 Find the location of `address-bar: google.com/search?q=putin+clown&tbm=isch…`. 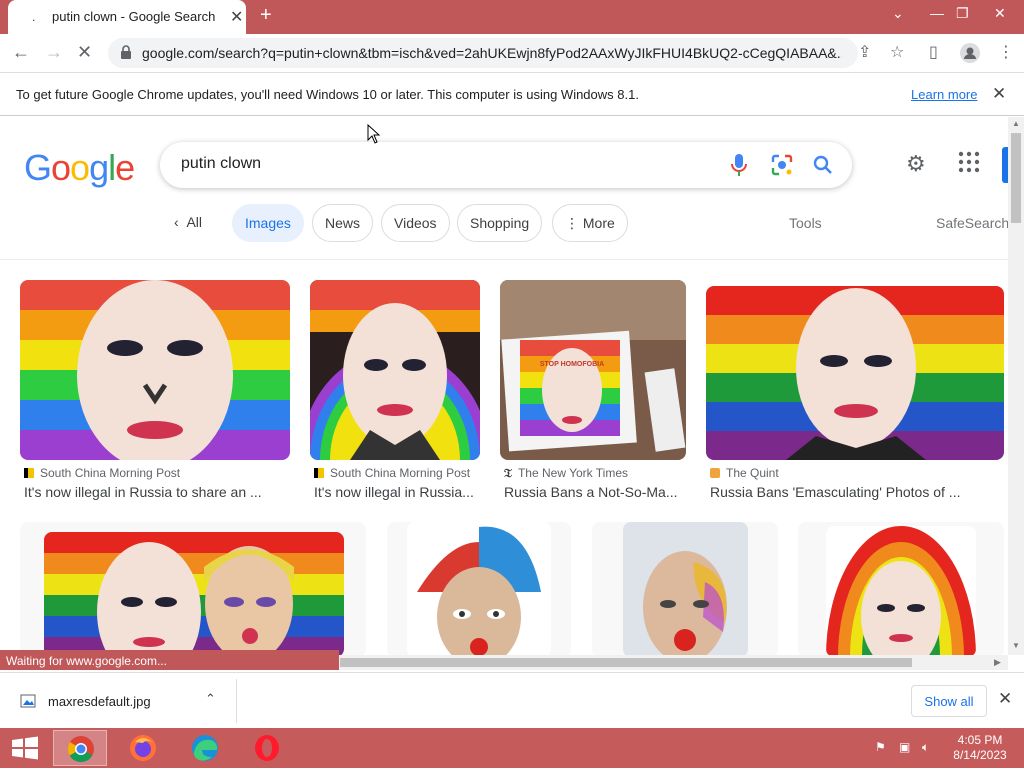

address-bar: google.com/search?q=putin+clown&tbm=isch… is located at coordinates (483, 53).